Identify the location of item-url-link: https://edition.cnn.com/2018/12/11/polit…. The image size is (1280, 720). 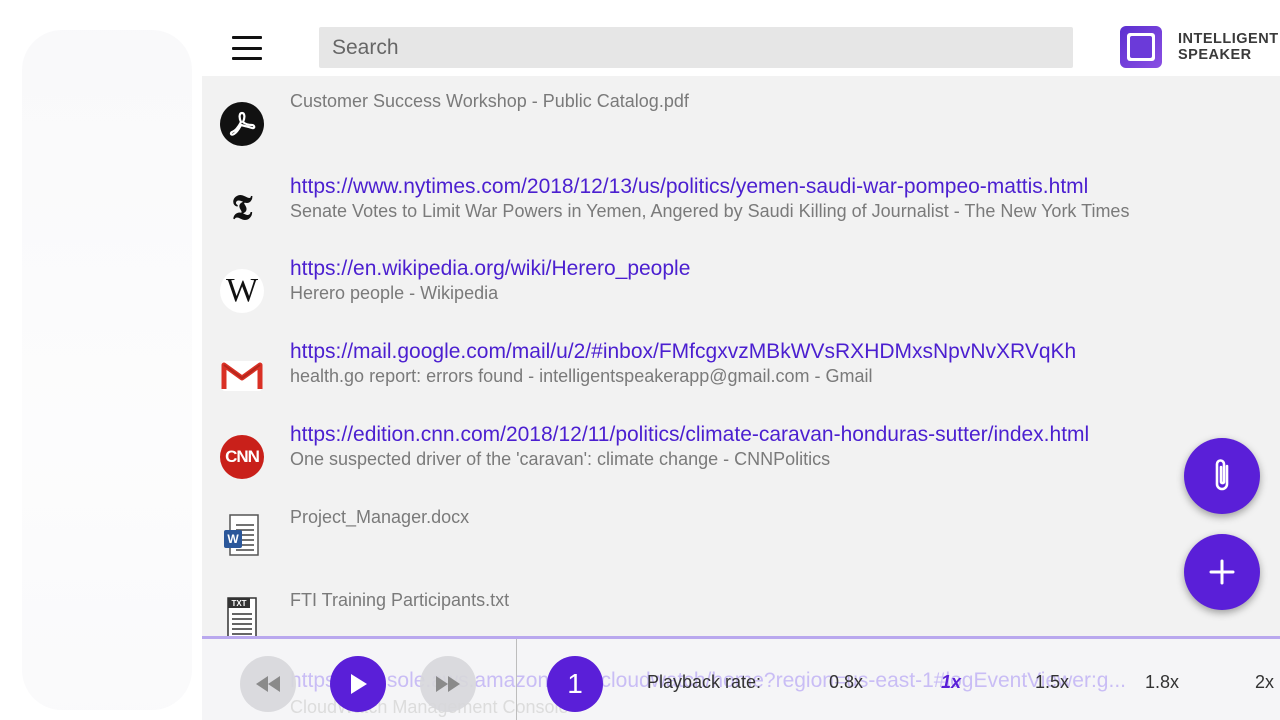
(689, 435).